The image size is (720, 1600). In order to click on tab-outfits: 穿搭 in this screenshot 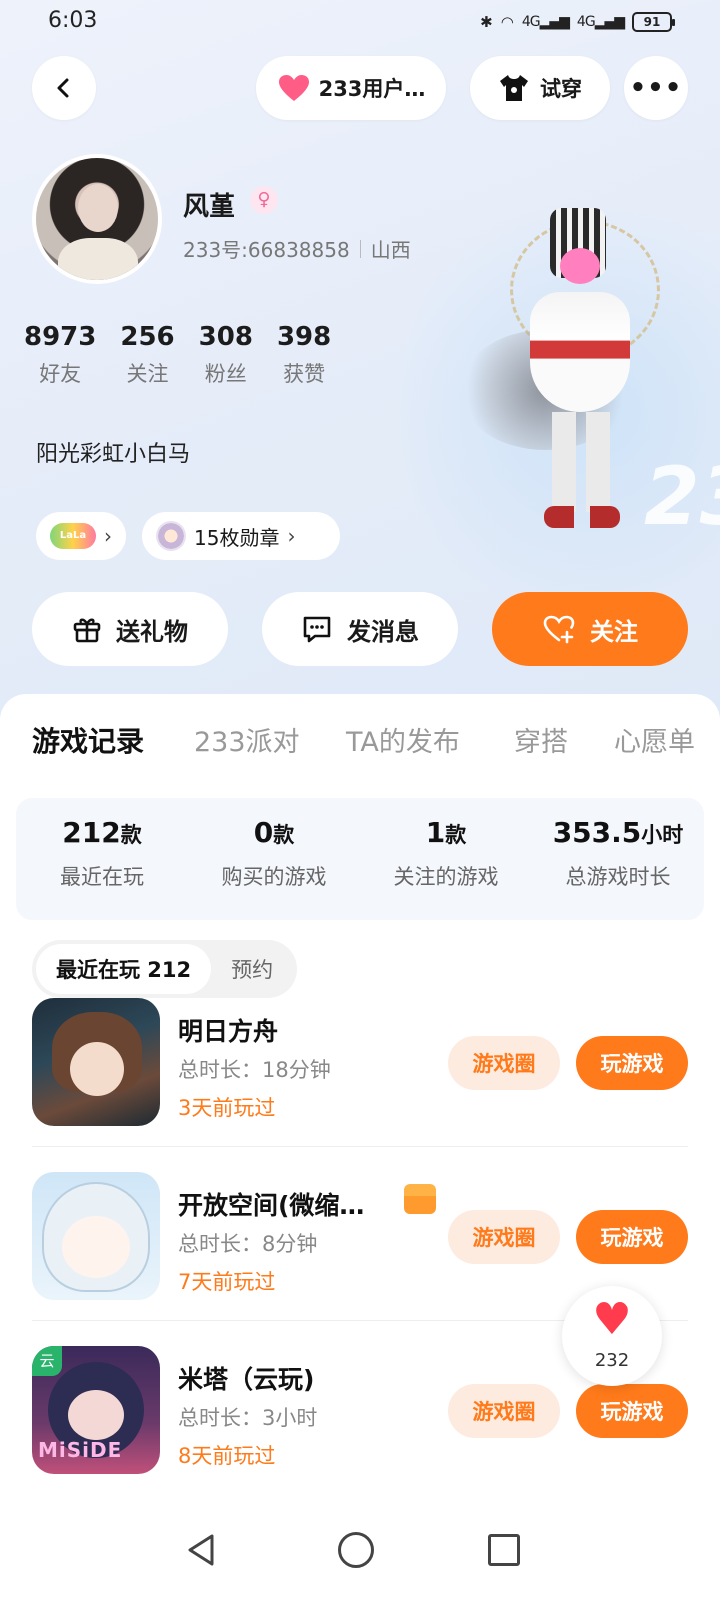, I will do `click(541, 739)`.